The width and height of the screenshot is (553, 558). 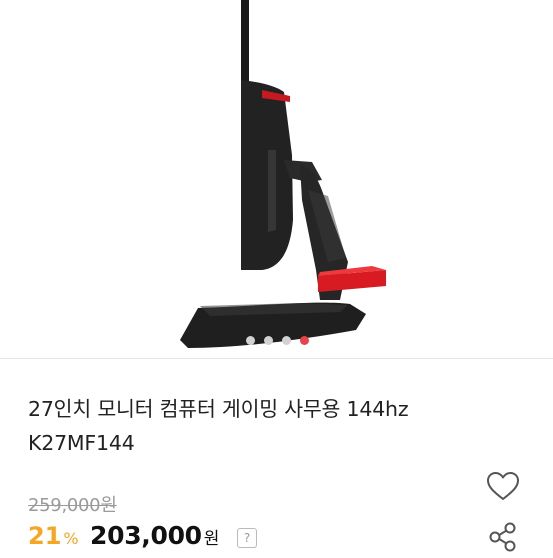 What do you see at coordinates (72, 505) in the screenshot?
I see `original-price: 259,000원` at bounding box center [72, 505].